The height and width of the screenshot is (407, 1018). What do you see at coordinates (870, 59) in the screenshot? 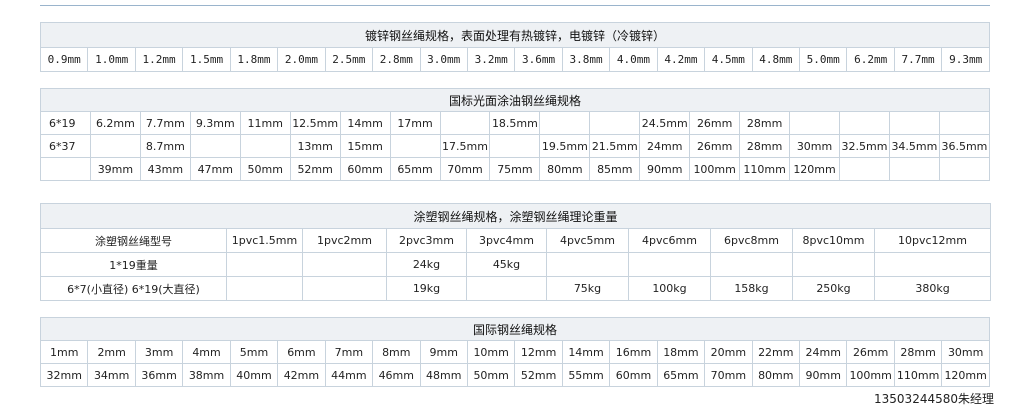
I see `table-cell: 6.2mm` at bounding box center [870, 59].